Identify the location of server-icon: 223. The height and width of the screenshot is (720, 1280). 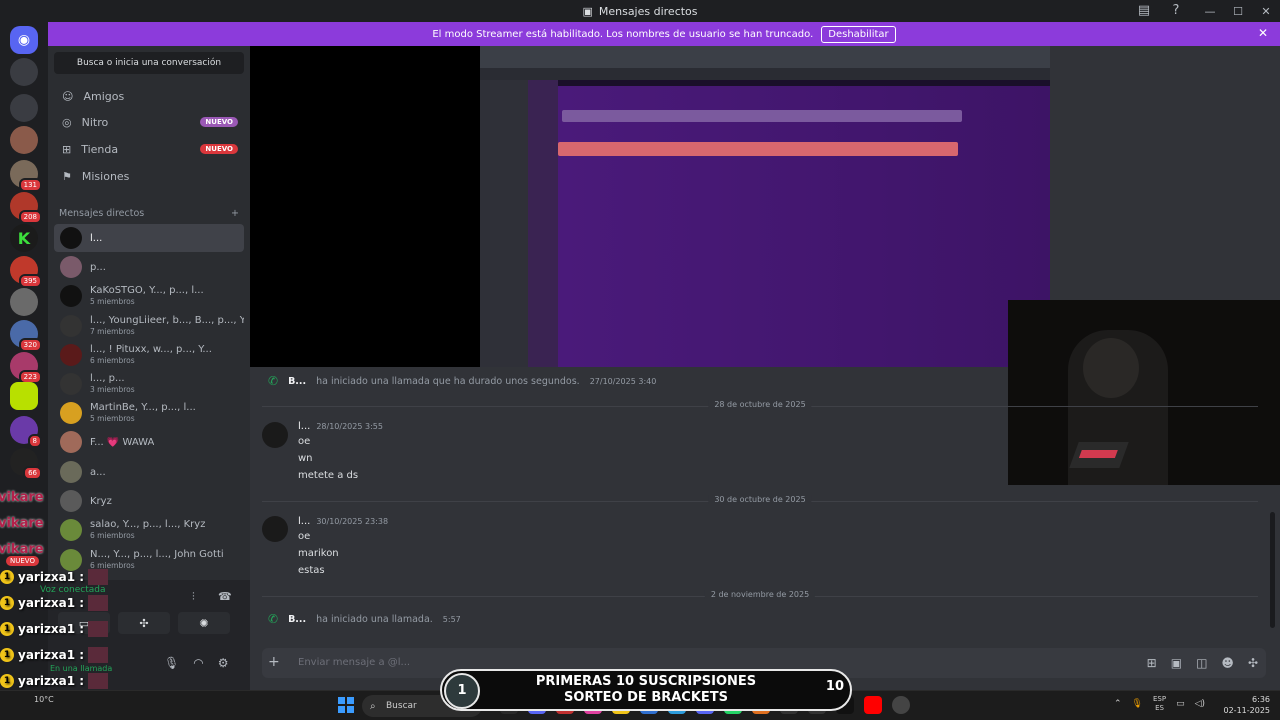
(26, 368).